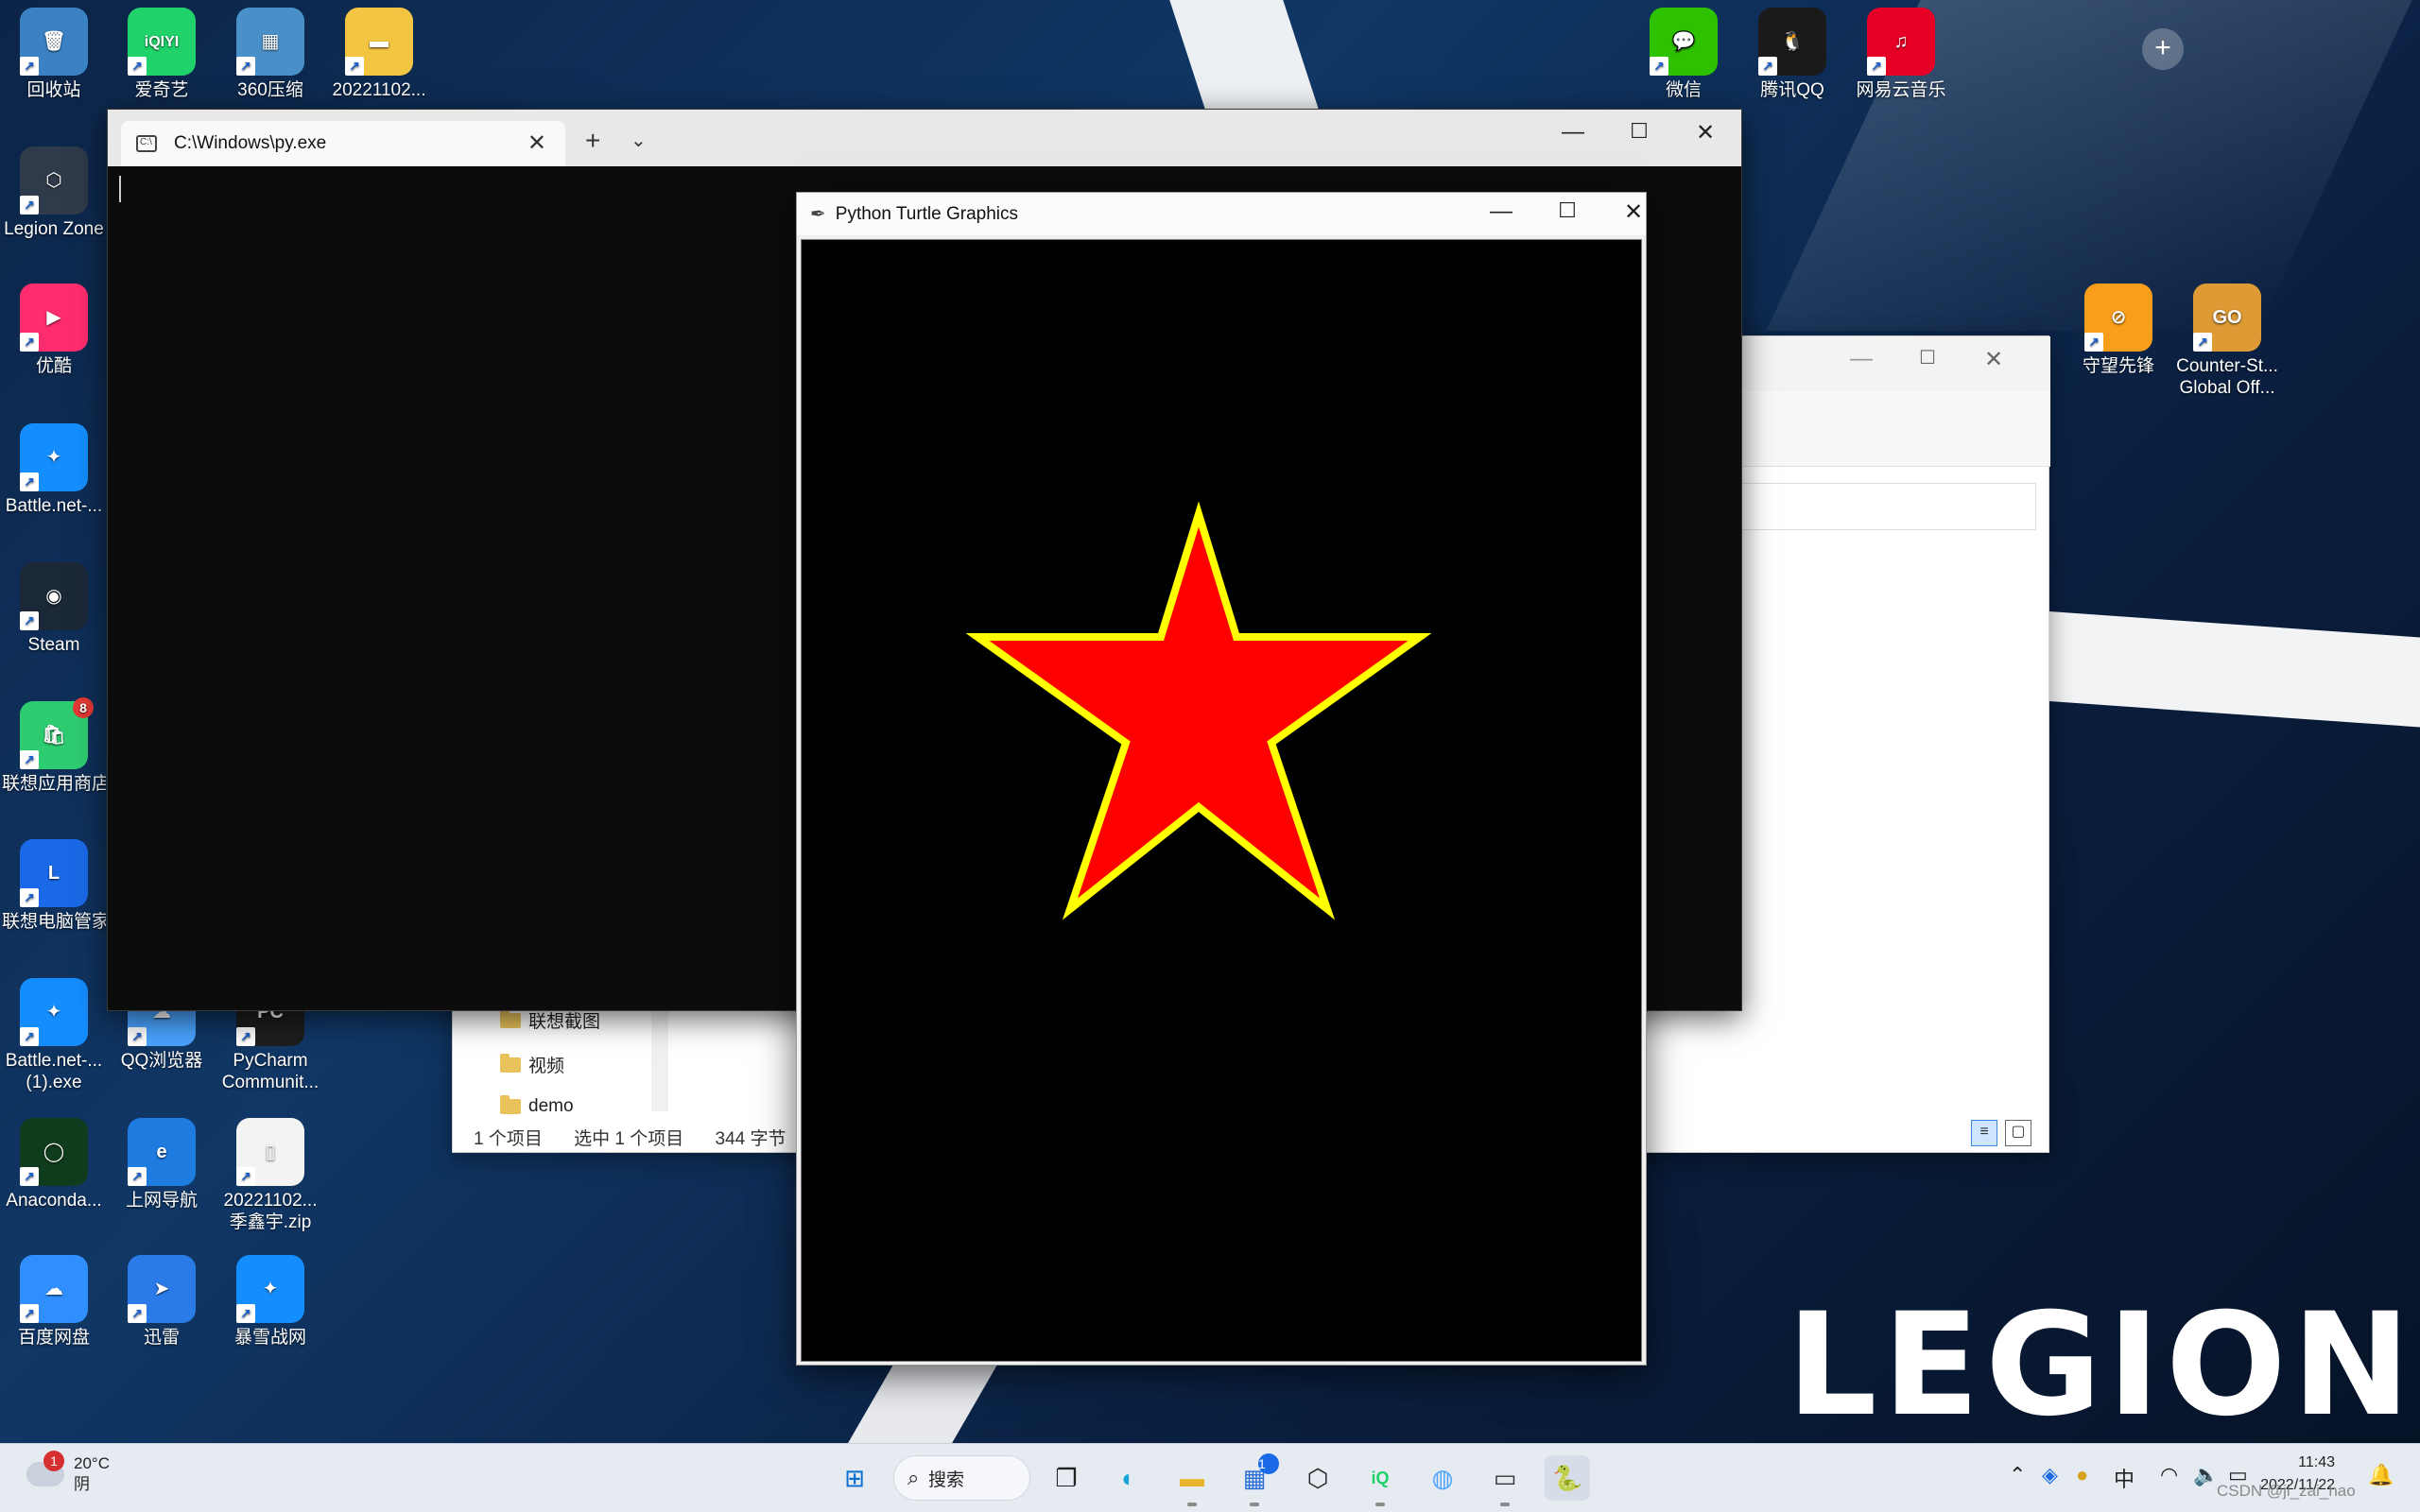  Describe the element at coordinates (1792, 54) in the screenshot. I see `desktop-icon: 🐧 ↗ 腾讯QQ` at that location.